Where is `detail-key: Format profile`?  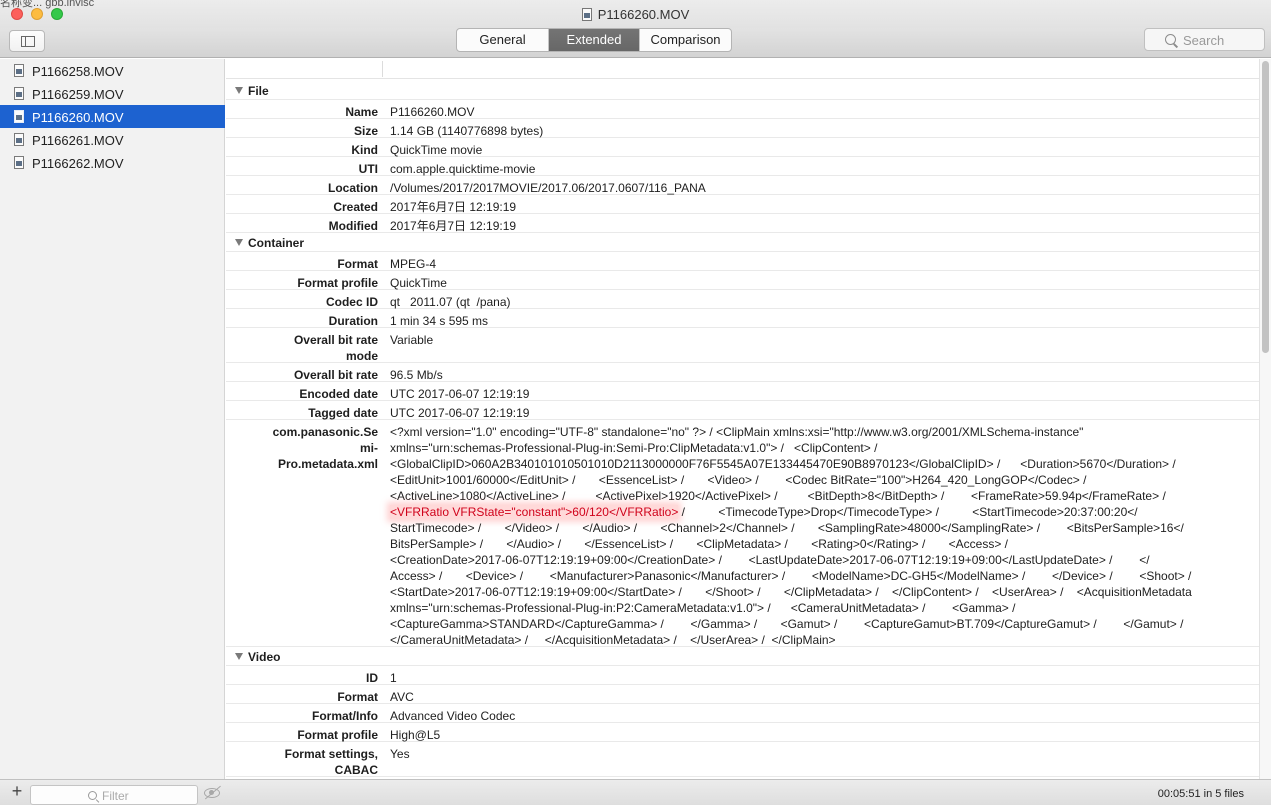 detail-key: Format profile is located at coordinates (337, 735).